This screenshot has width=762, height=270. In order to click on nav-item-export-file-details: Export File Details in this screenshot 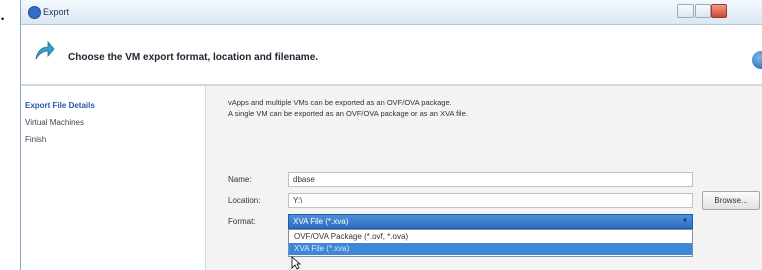, I will do `click(60, 106)`.